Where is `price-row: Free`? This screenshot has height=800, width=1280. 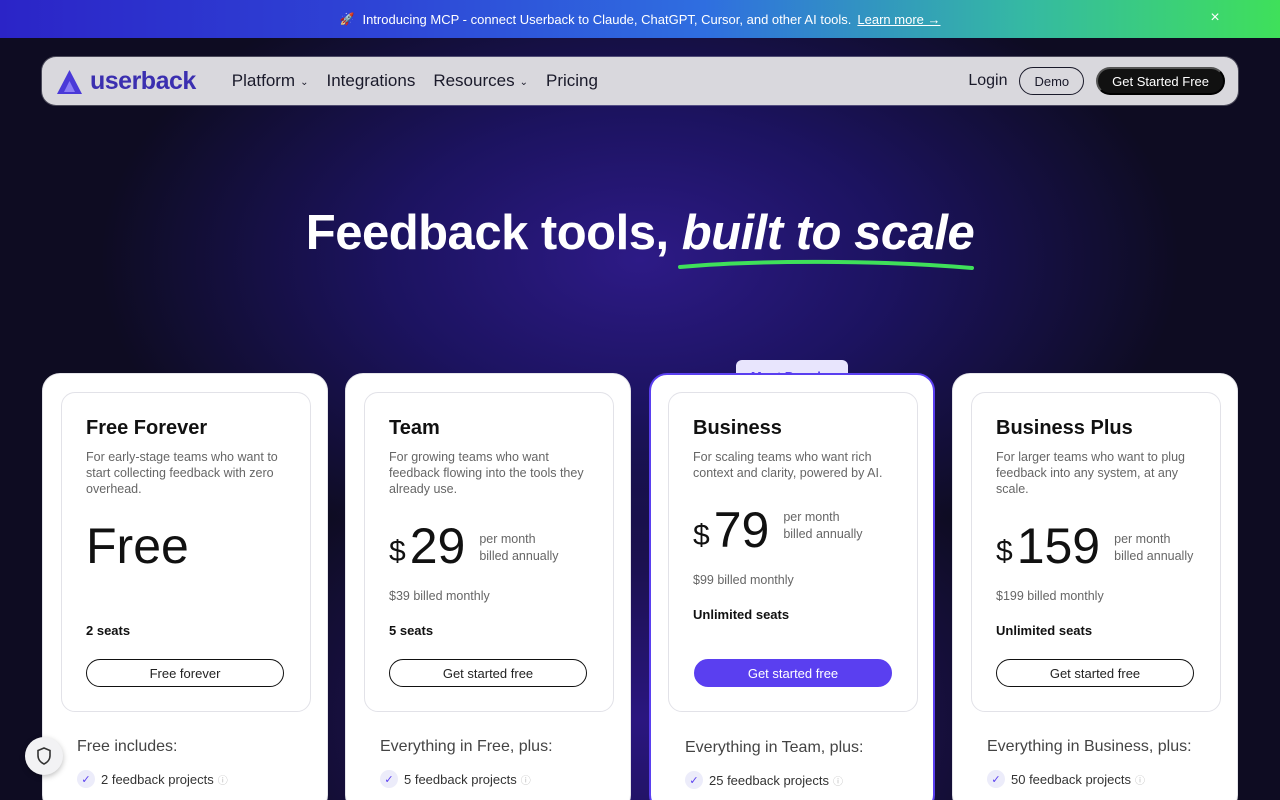
price-row: Free is located at coordinates (186, 549).